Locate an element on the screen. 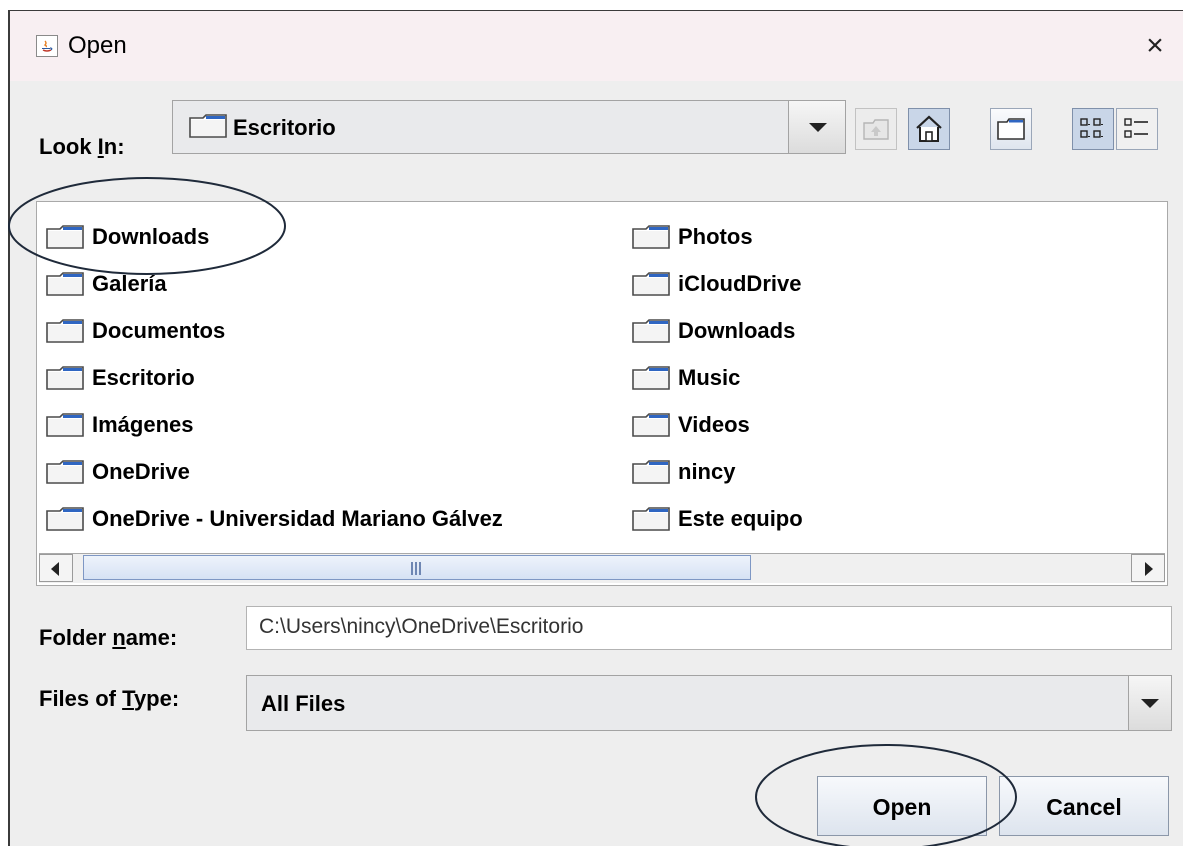 The width and height of the screenshot is (1183, 846). cancel-button: Cancel is located at coordinates (1084, 806).